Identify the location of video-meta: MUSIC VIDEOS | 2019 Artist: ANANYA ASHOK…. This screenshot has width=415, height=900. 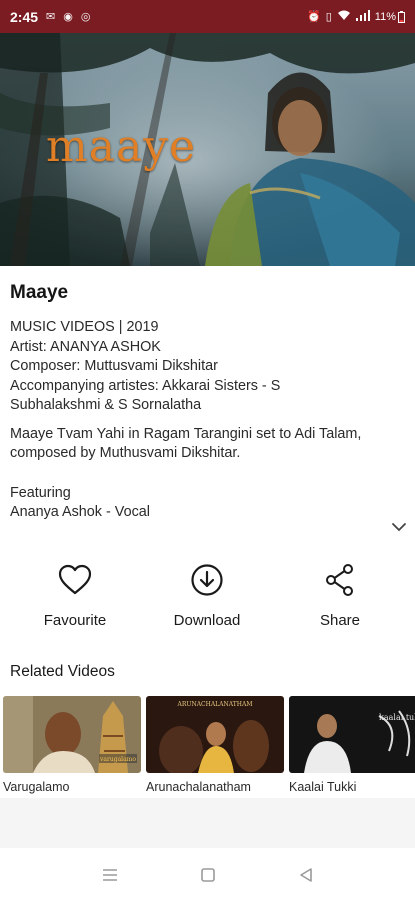
(210, 367).